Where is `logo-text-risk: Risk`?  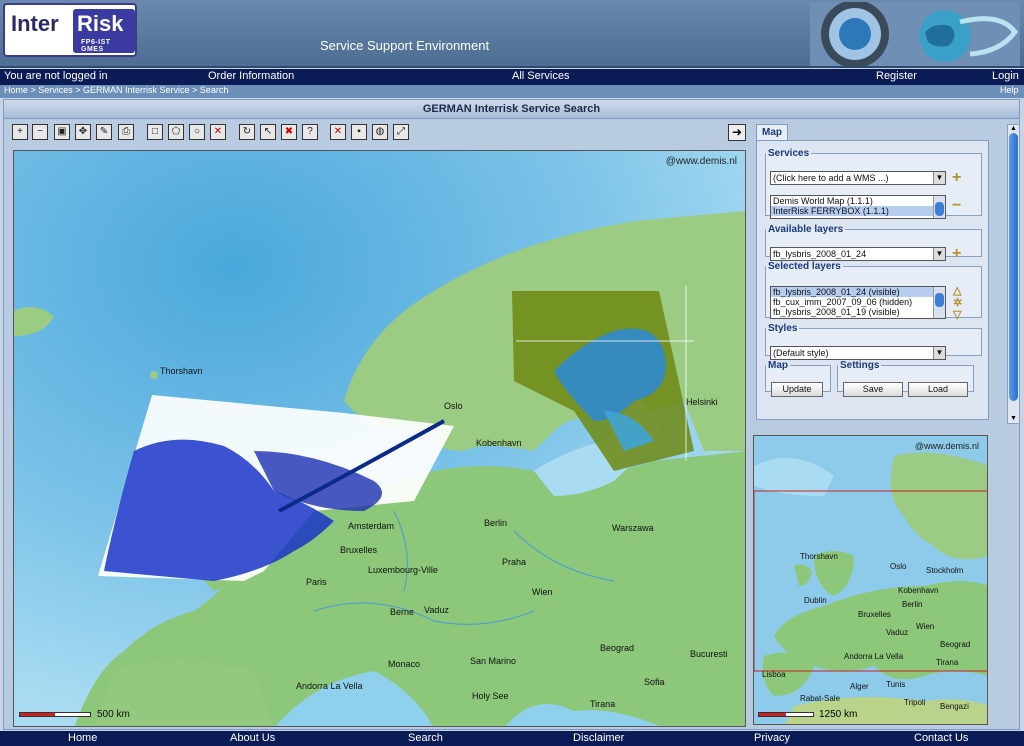 logo-text-risk: Risk is located at coordinates (100, 23).